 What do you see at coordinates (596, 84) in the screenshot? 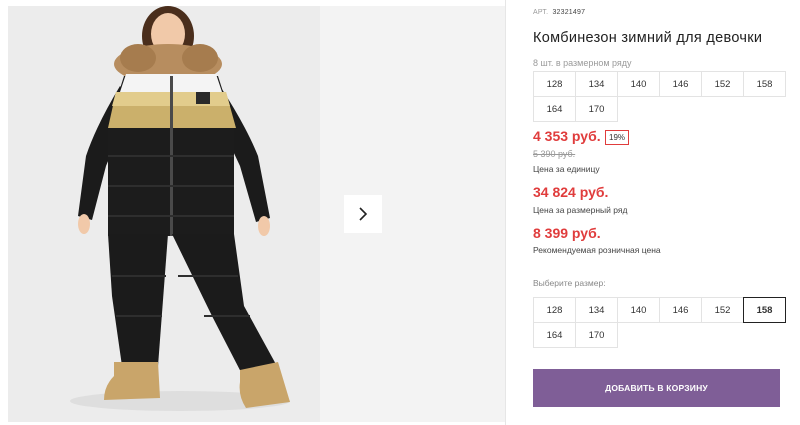
I see `range-size-cell: 134` at bounding box center [596, 84].